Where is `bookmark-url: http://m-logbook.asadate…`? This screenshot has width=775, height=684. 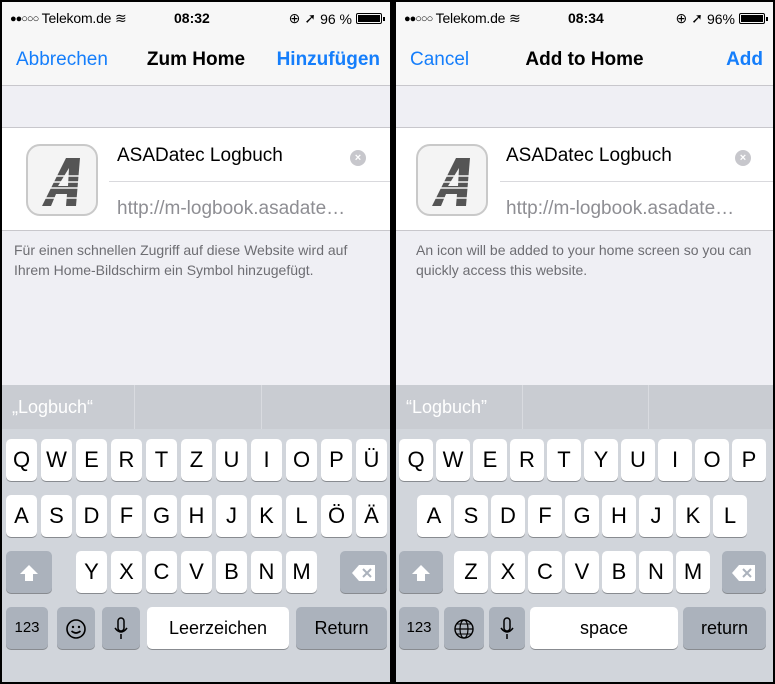 bookmark-url: http://m-logbook.asadate… is located at coordinates (231, 208).